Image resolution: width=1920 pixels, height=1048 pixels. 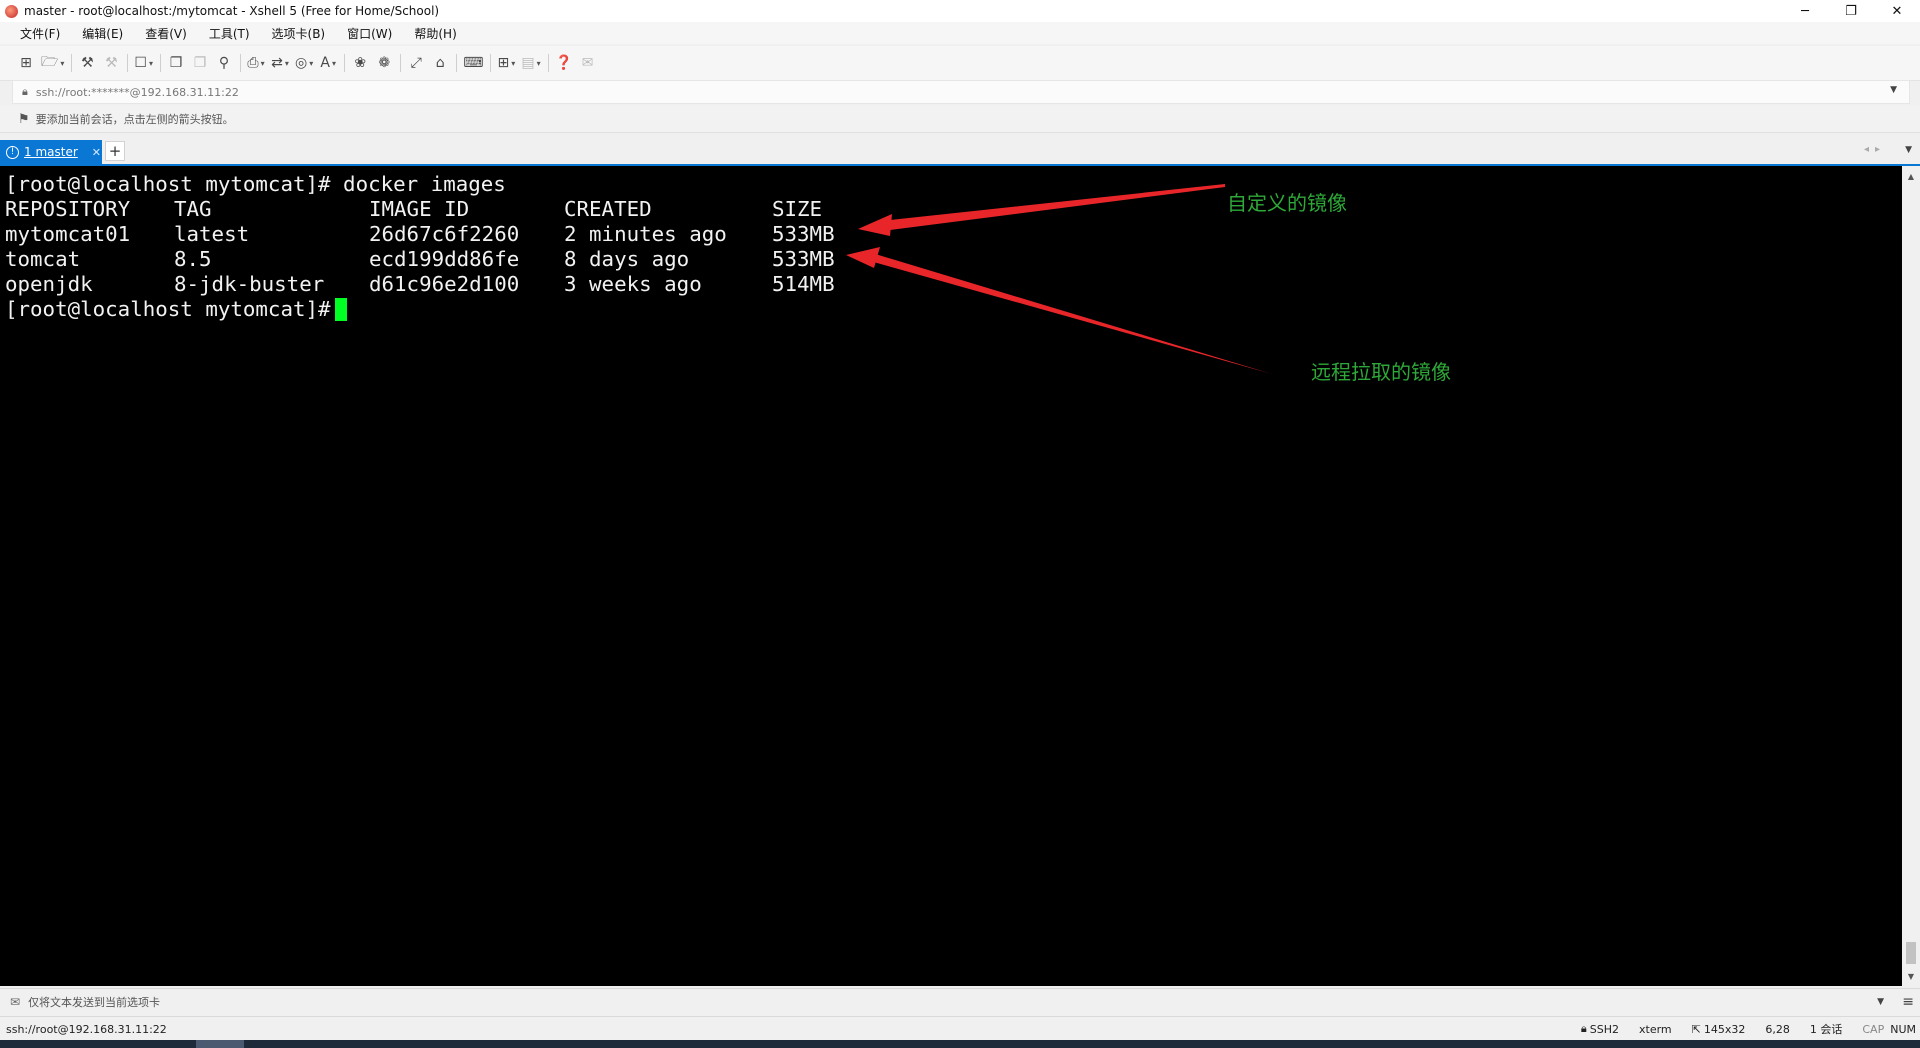 What do you see at coordinates (52, 63) in the screenshot?
I see `open-folder-icon: 🗁 ▾` at bounding box center [52, 63].